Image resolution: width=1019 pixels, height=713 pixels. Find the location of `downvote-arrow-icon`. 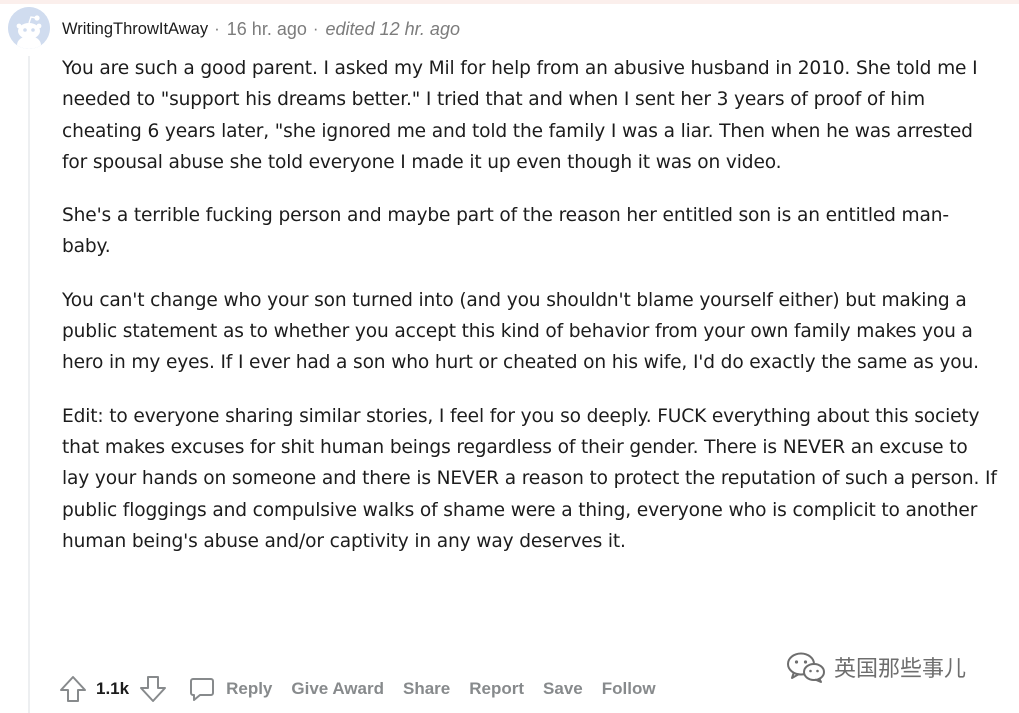

downvote-arrow-icon is located at coordinates (153, 689).